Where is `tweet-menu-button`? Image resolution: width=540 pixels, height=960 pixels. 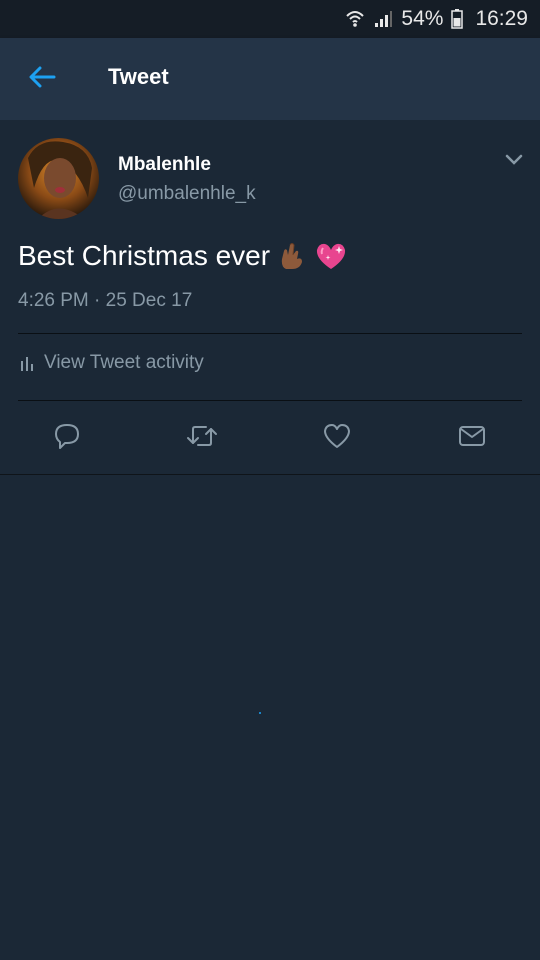 tweet-menu-button is located at coordinates (514, 162).